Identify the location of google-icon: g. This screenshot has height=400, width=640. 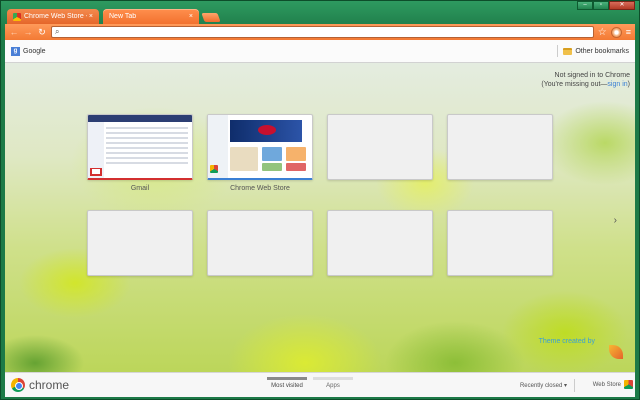
(15, 51).